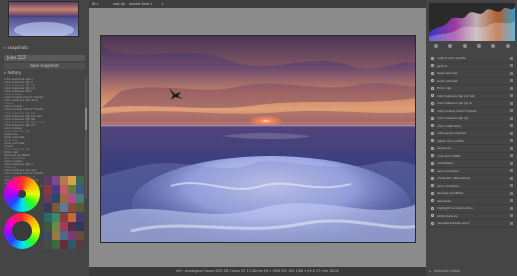 The width and height of the screenshot is (517, 276). I want to click on module-group-tone-icon, so click(464, 46).